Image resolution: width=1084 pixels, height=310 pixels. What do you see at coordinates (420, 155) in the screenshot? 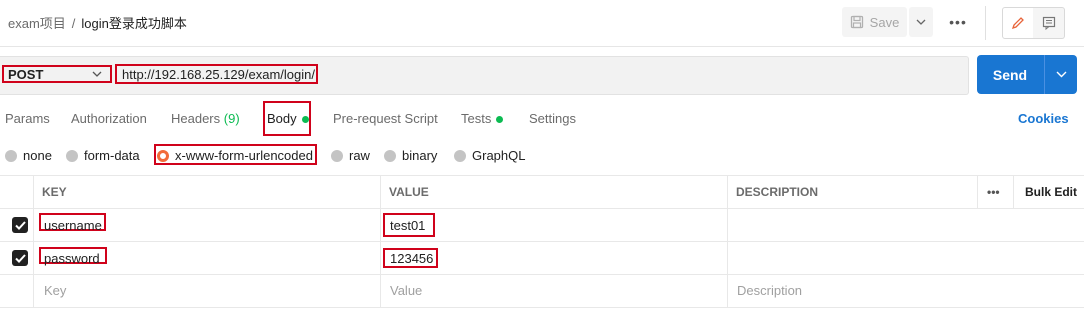
I see `radio-label: binary` at bounding box center [420, 155].